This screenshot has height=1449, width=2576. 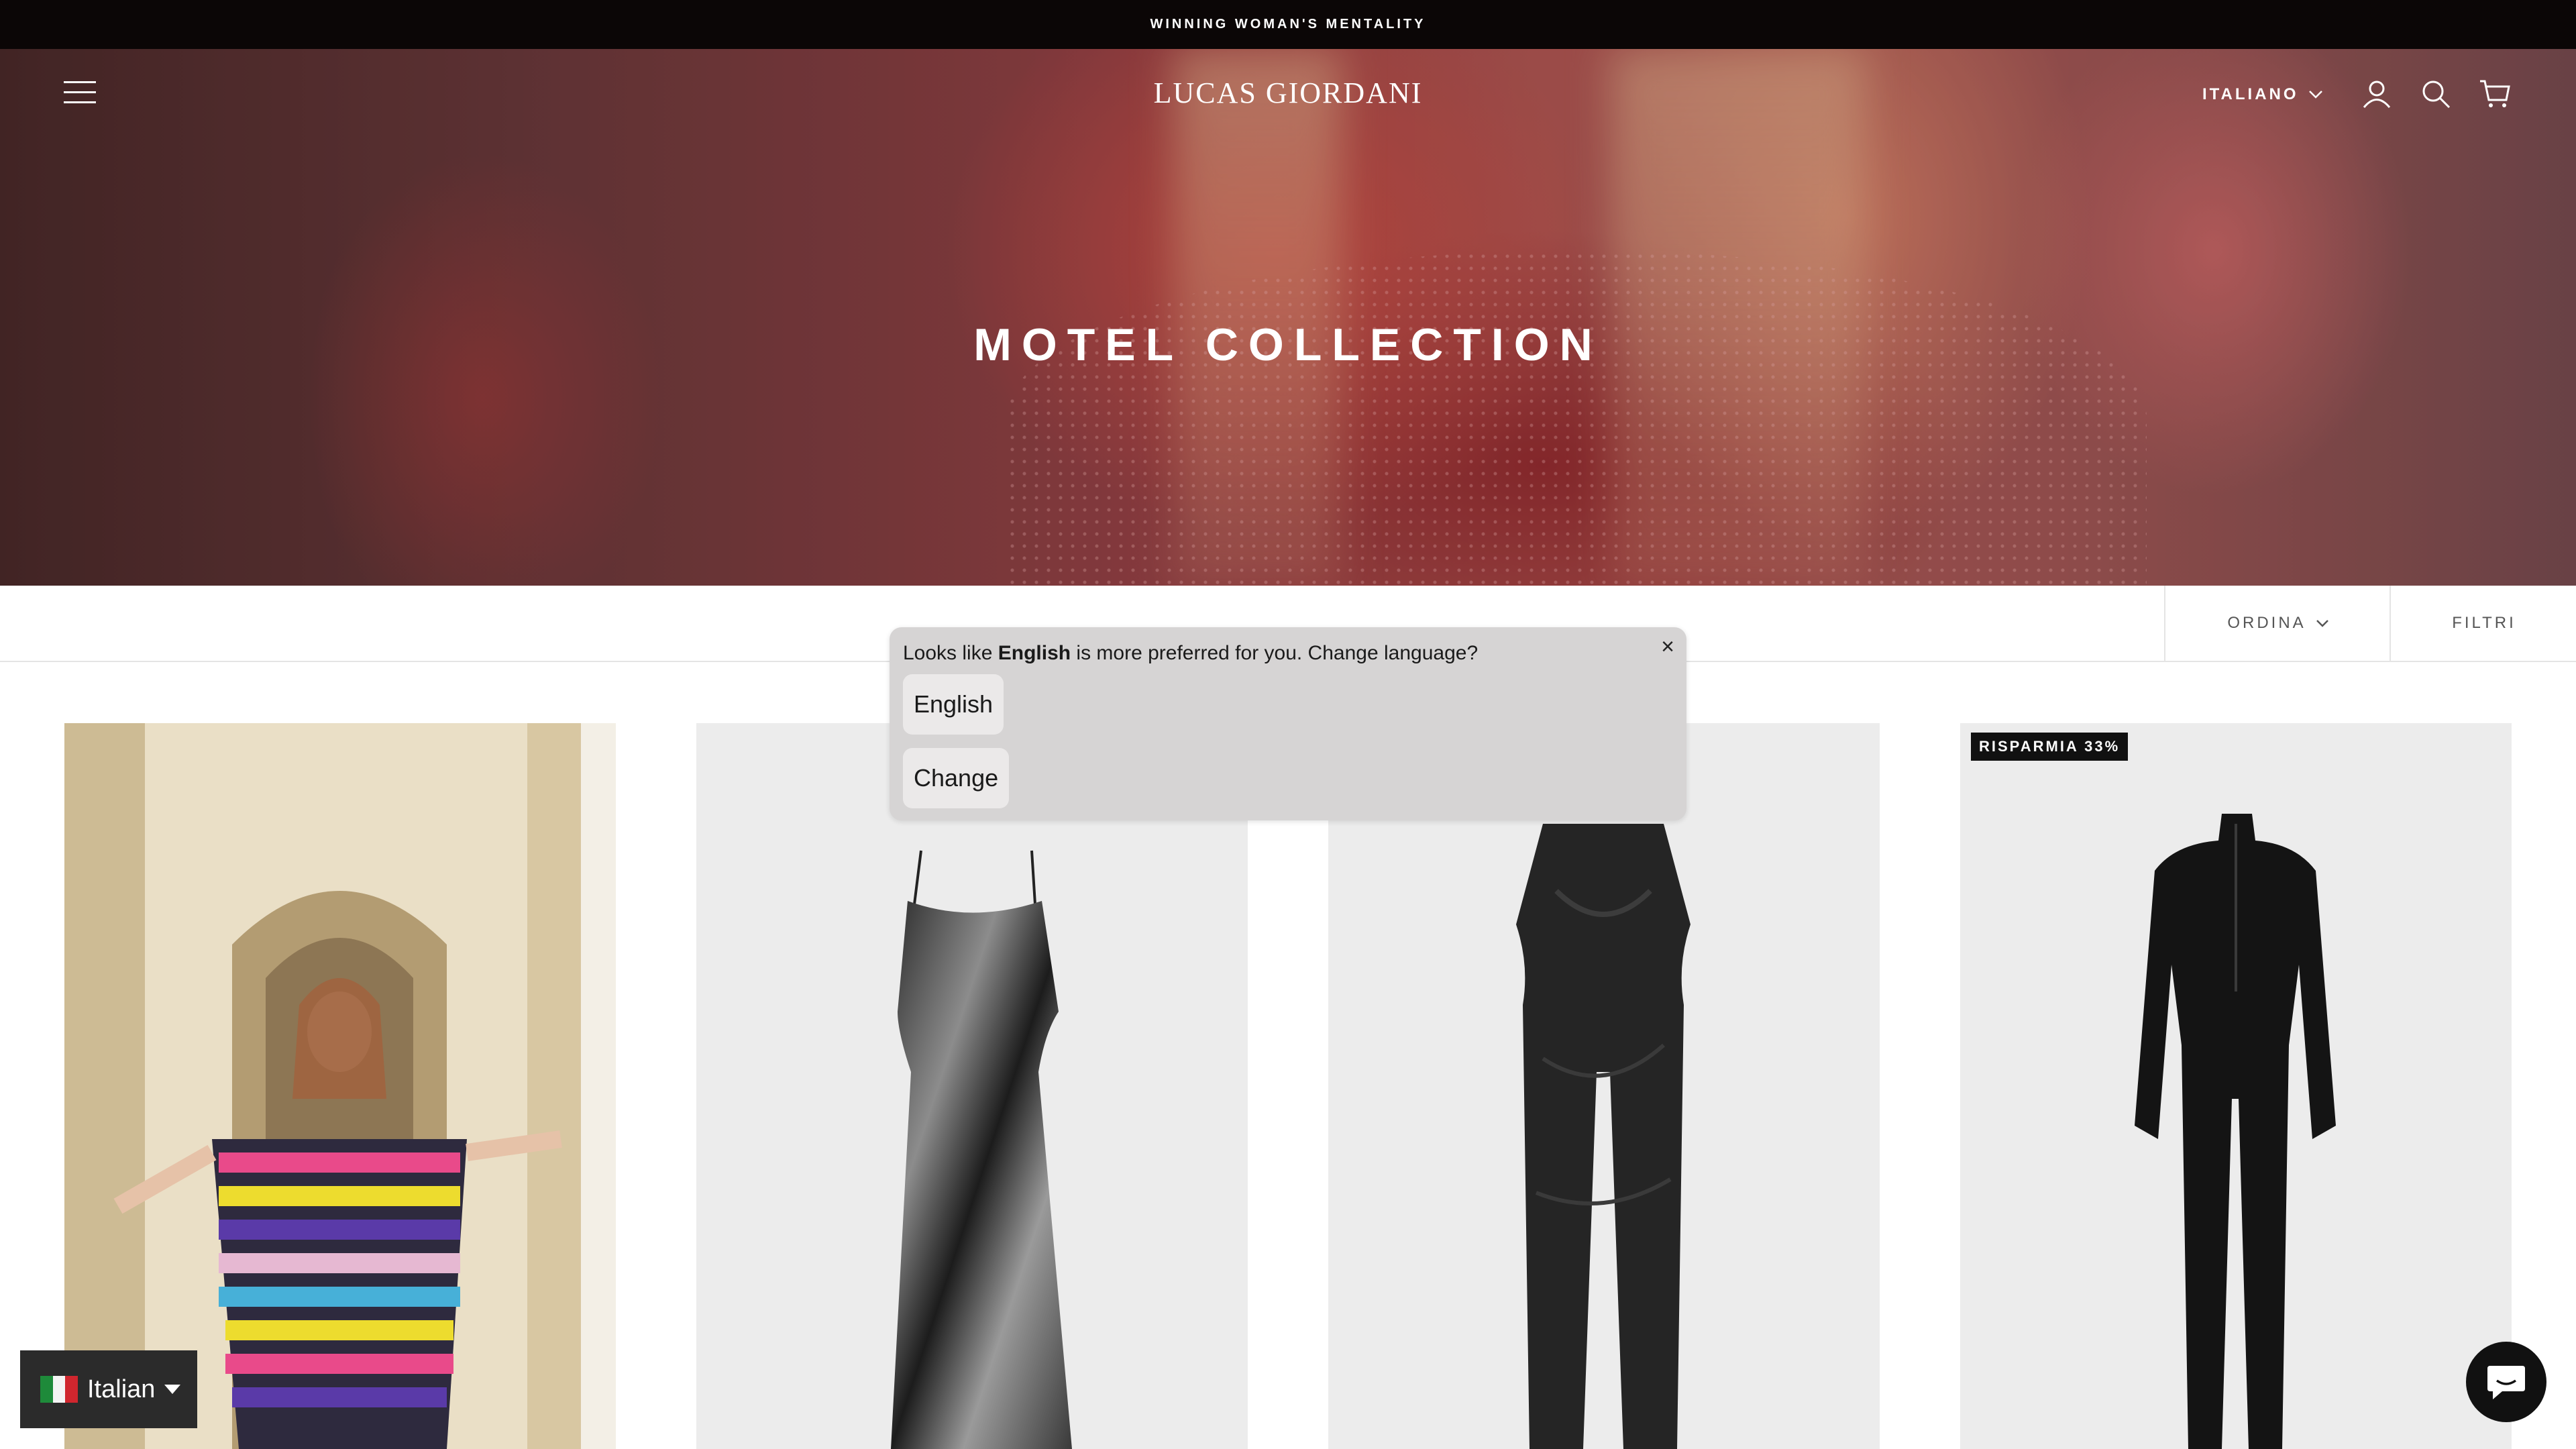 What do you see at coordinates (953, 704) in the screenshot?
I see `english-option-button: English` at bounding box center [953, 704].